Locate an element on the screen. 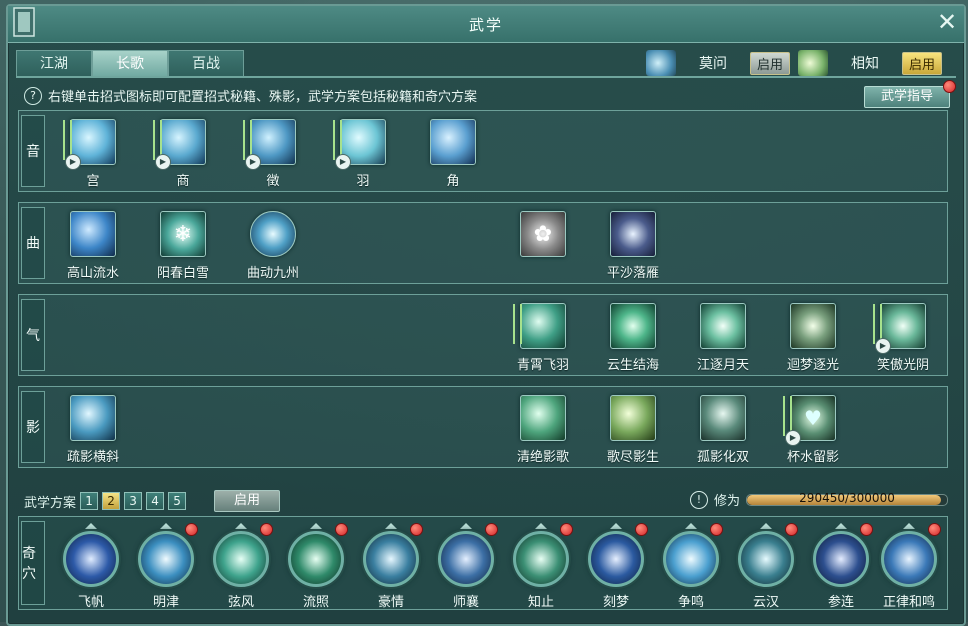 This screenshot has width=968, height=626. qixue-haoqing: 豪情 is located at coordinates (391, 566).